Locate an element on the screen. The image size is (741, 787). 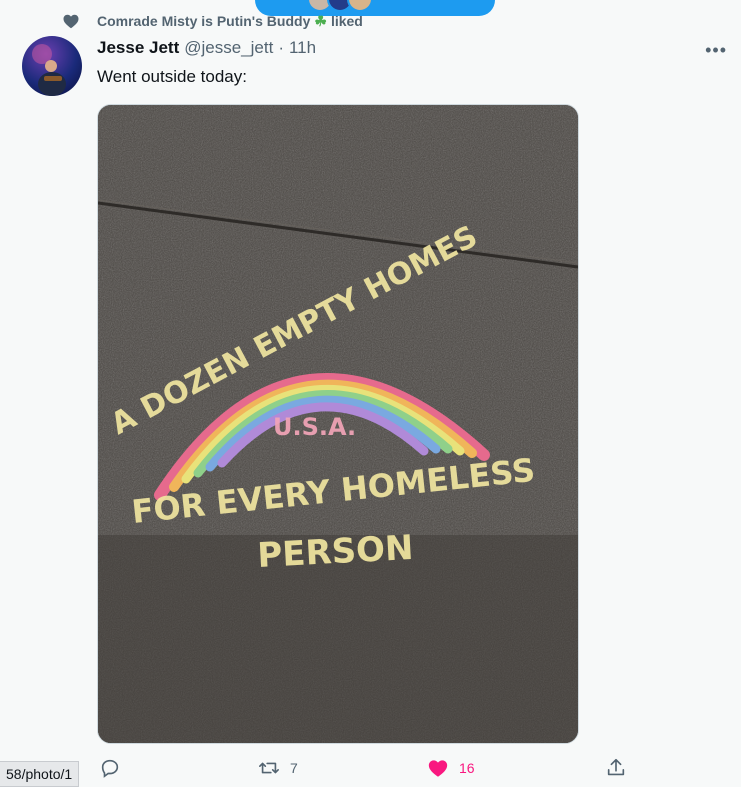
reply-icon is located at coordinates (110, 768).